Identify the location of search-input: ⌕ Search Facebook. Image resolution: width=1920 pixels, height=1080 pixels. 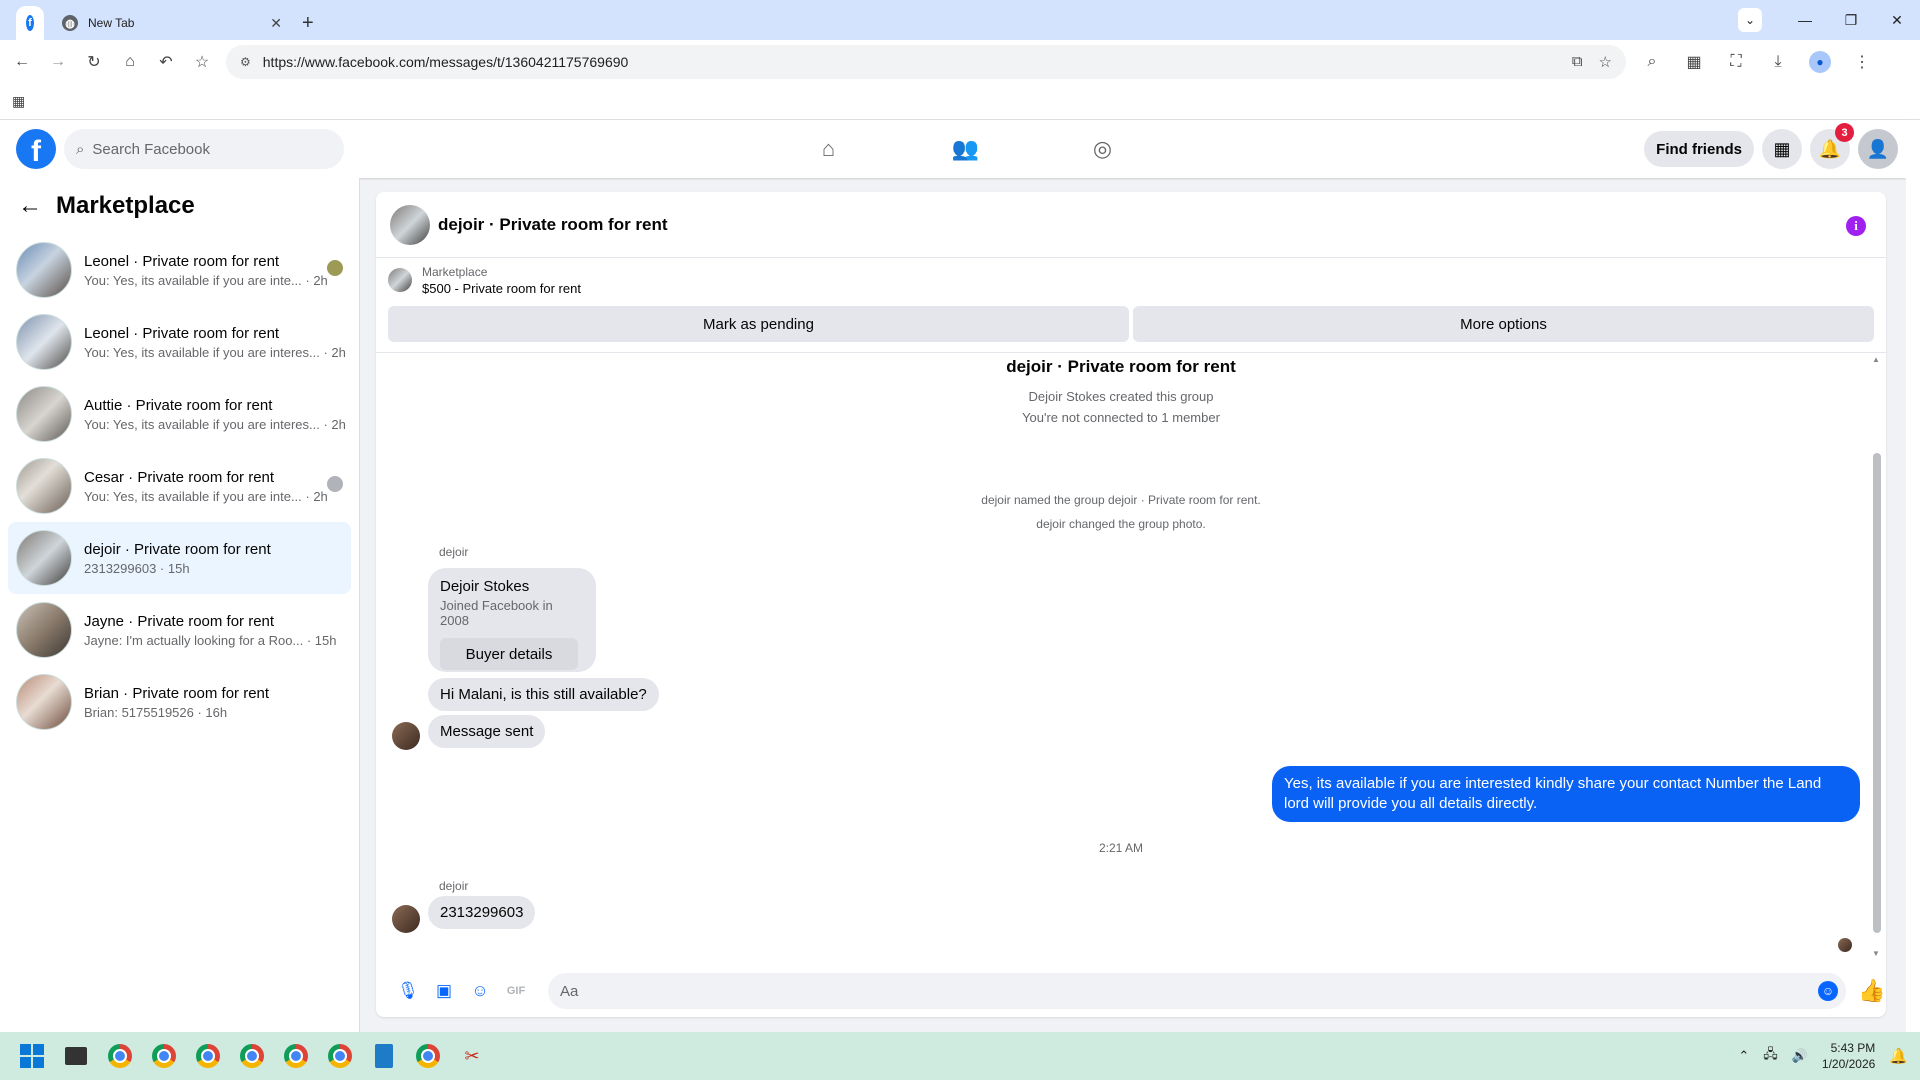
(204, 149).